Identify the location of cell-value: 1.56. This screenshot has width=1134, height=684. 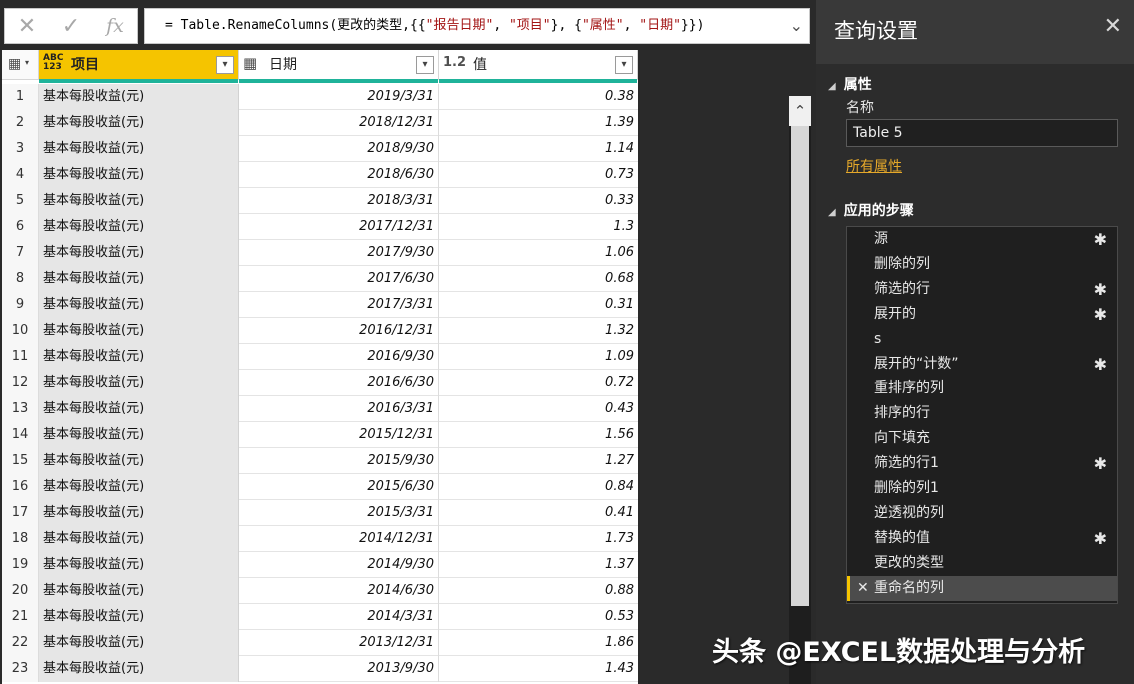
(538, 435).